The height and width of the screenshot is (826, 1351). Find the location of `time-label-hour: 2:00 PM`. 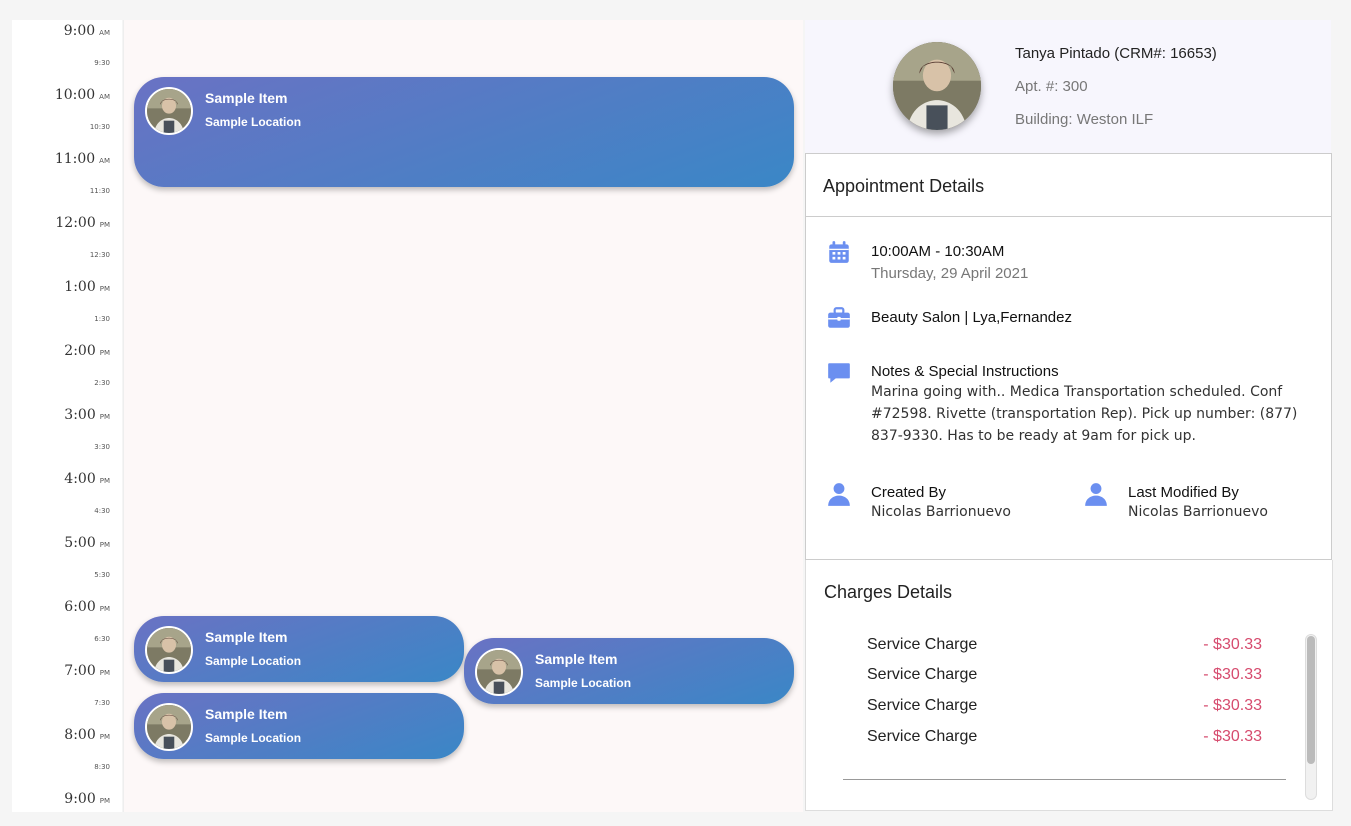

time-label-hour: 2:00 PM is located at coordinates (87, 351).